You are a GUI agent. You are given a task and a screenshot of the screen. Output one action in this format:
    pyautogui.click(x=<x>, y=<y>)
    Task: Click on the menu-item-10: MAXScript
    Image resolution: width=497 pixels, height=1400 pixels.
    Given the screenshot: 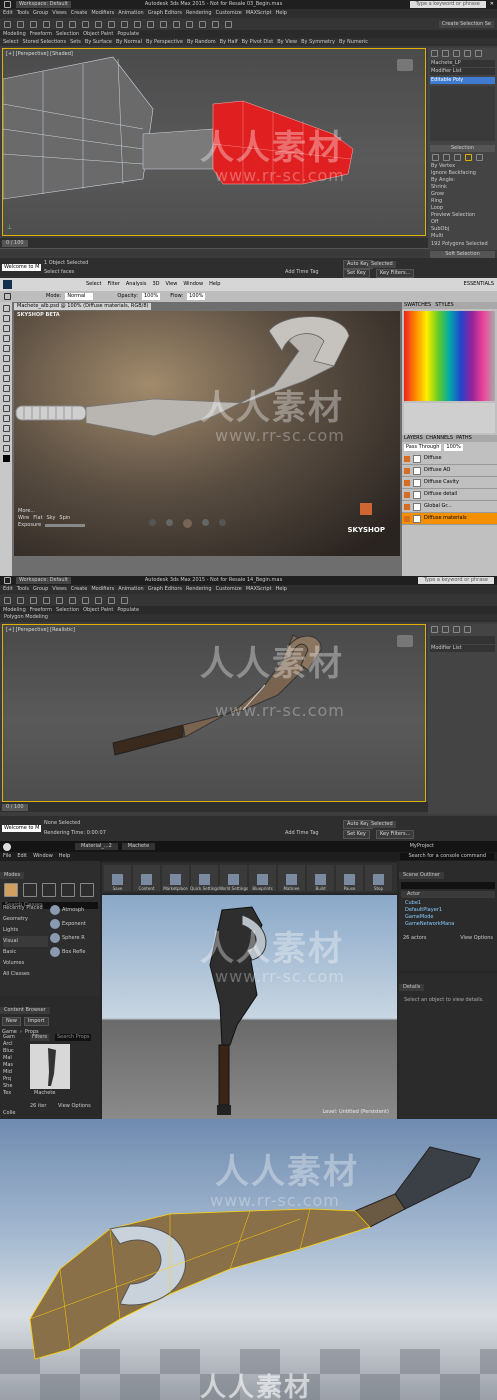 What is the action you would take?
    pyautogui.click(x=259, y=13)
    